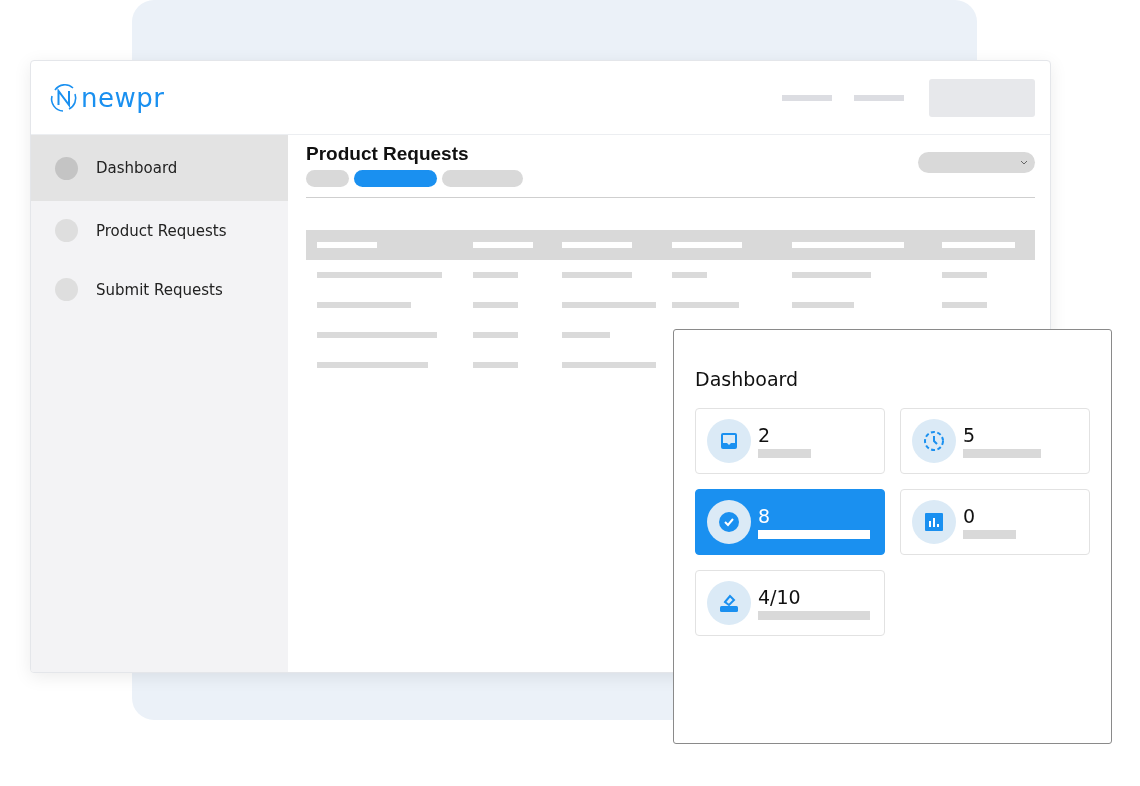 The width and height of the screenshot is (1140, 786). I want to click on stat-value: 0, so click(970, 516).